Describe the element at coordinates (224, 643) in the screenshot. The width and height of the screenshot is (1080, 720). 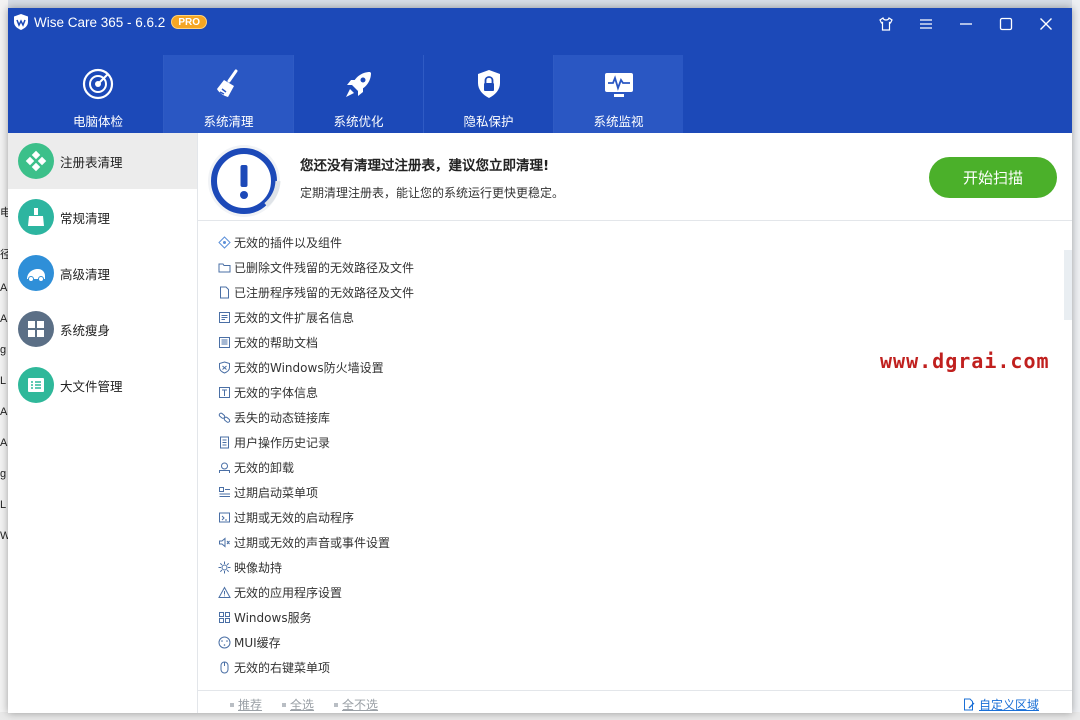
I see `cache-icon` at that location.